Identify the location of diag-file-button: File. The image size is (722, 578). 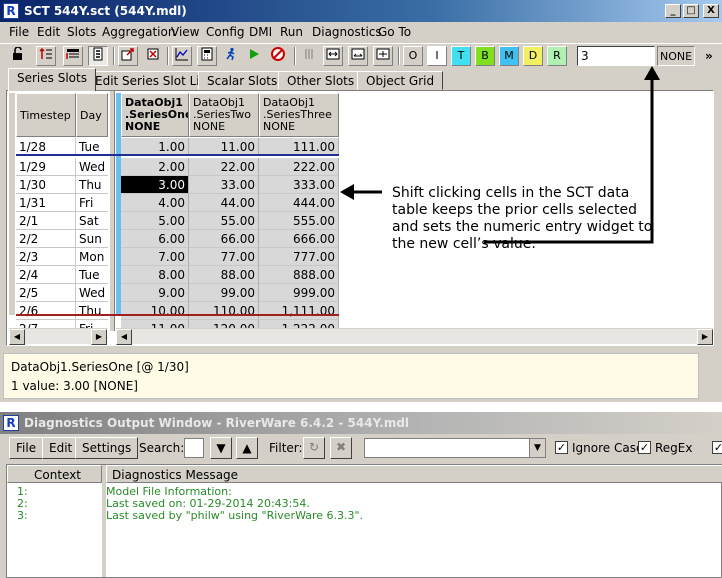
(26, 448).